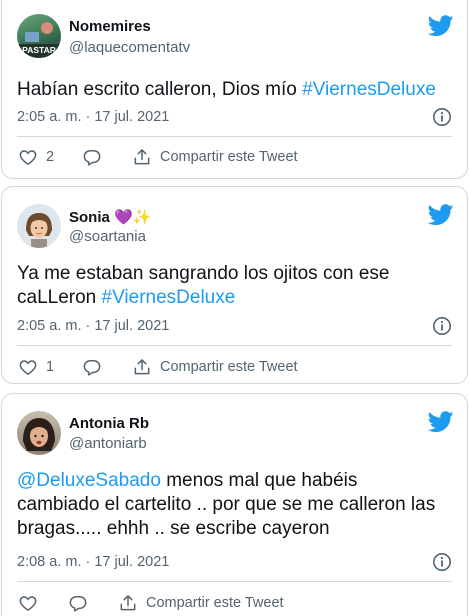  I want to click on avatar-caption: PASTAR, so click(39, 50).